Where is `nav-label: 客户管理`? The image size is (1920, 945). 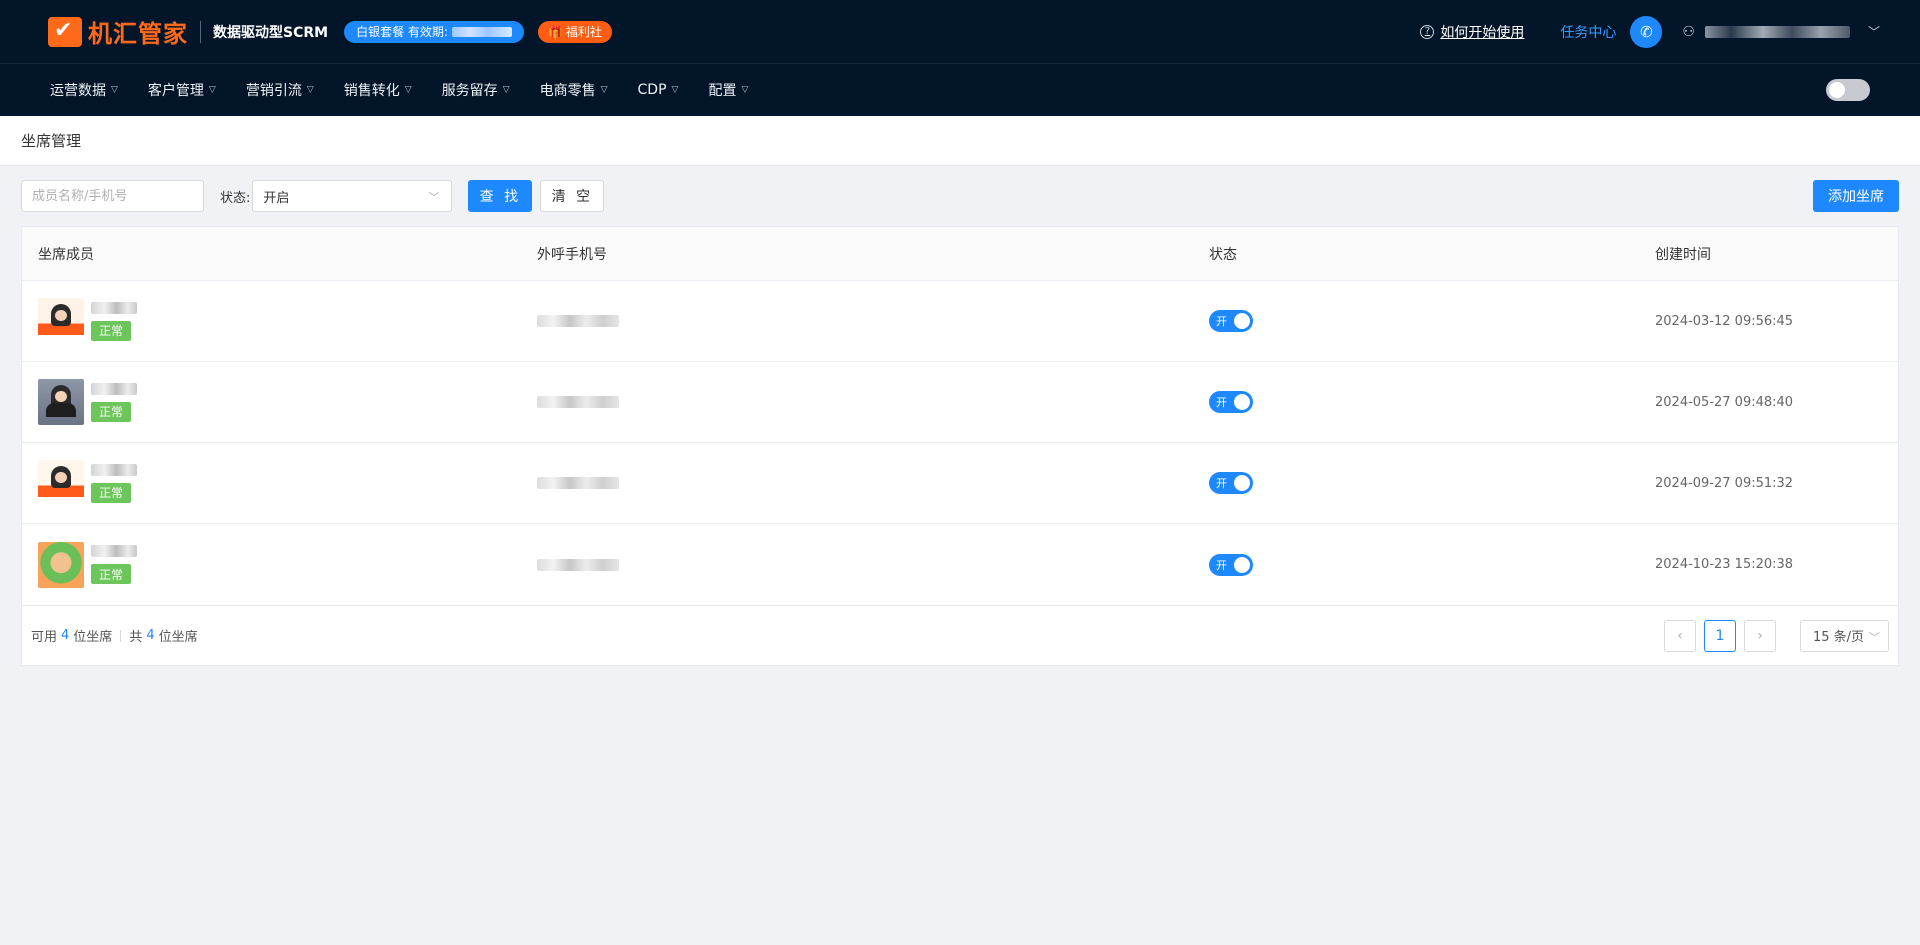
nav-label: 客户管理 is located at coordinates (175, 91).